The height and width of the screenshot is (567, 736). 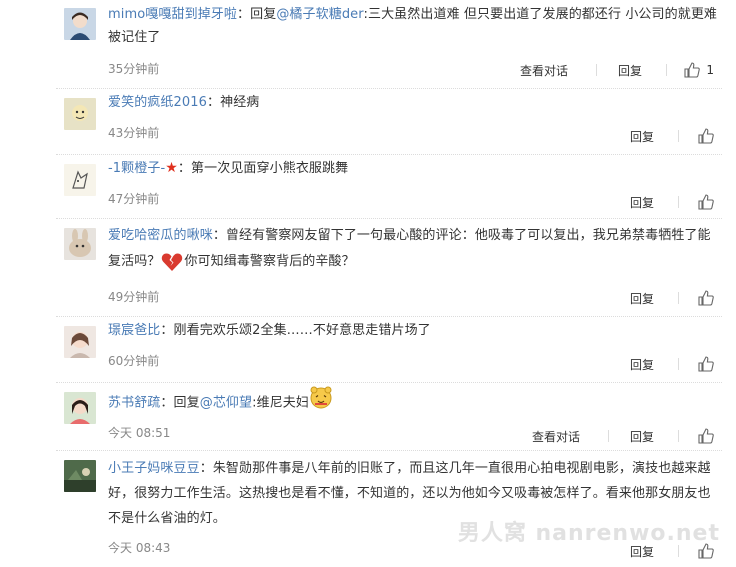 I want to click on comment-time: 35分钟前, so click(x=134, y=69).